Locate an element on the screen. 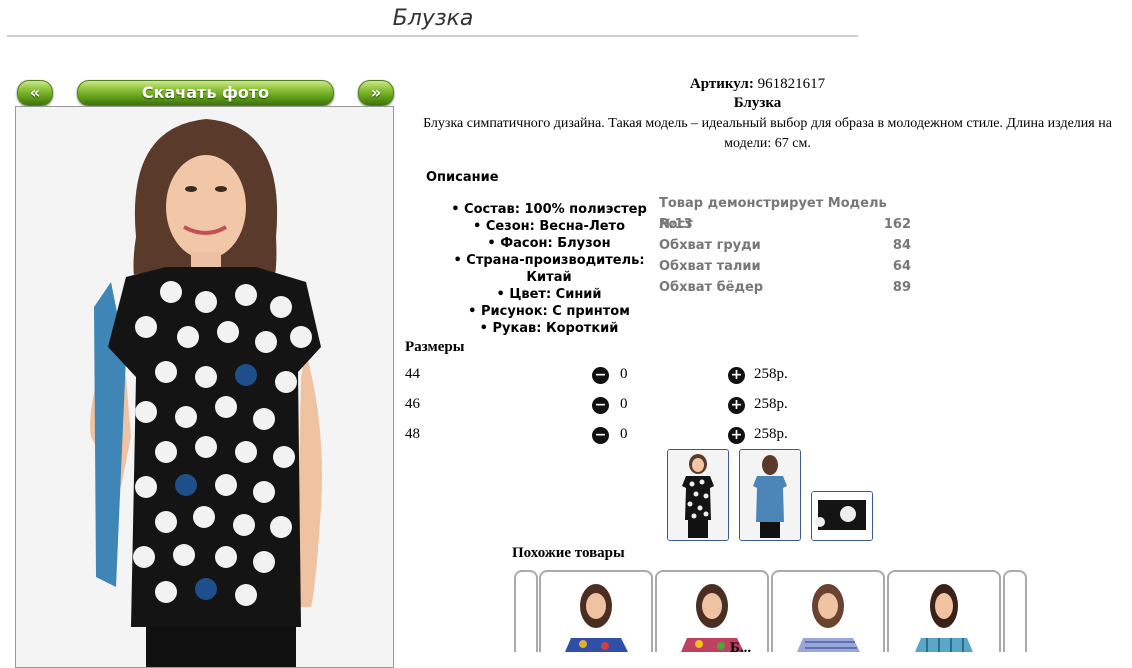 The width and height of the screenshot is (1132, 668). carousel-prev is located at coordinates (526, 611).